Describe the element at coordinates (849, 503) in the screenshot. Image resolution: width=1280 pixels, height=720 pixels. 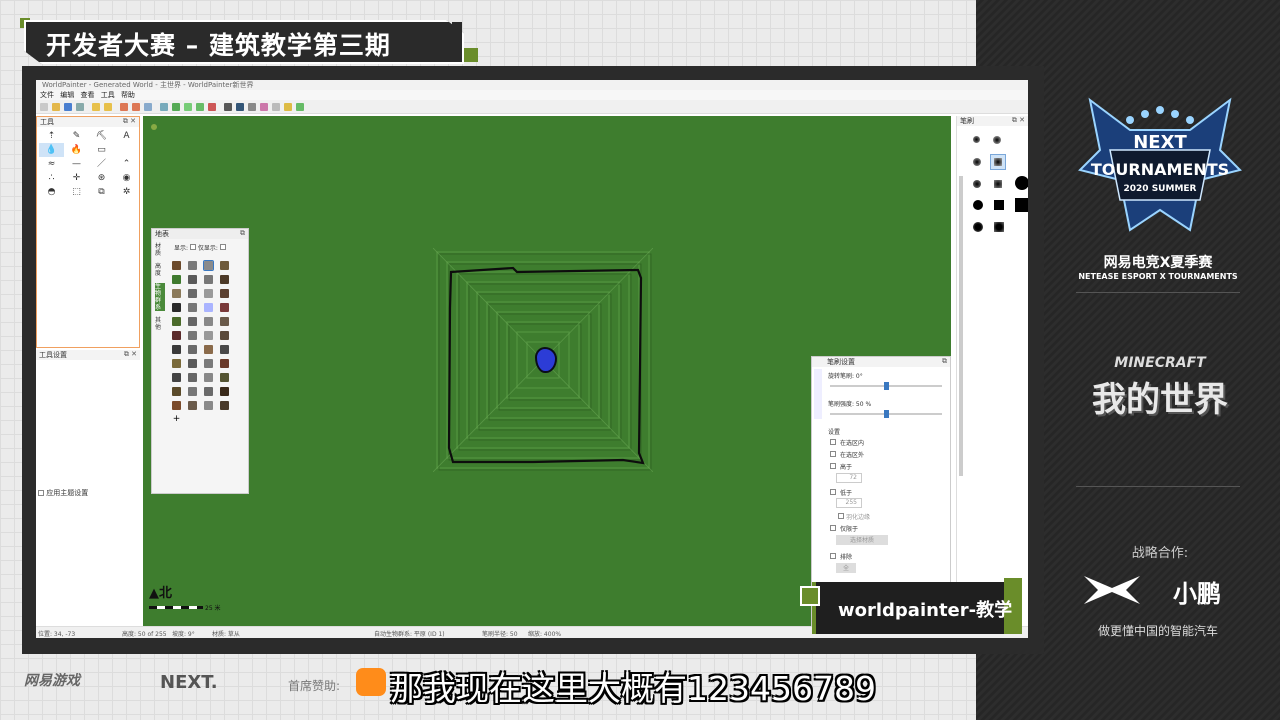
I see `below-field: 255` at that location.